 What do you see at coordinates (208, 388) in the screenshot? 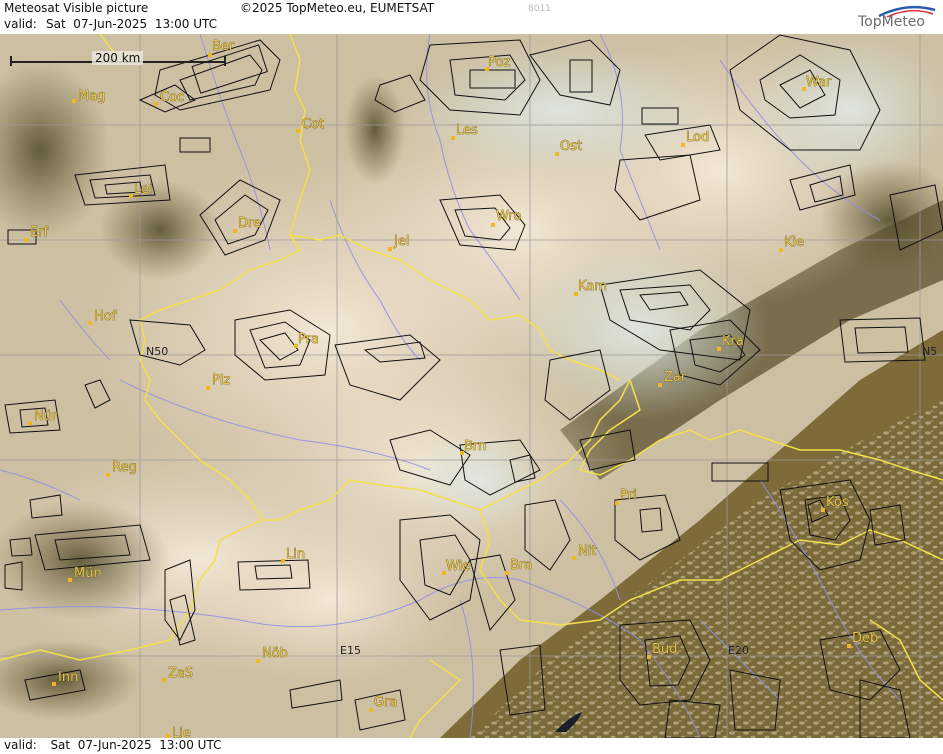
I see `city-marker-plz` at bounding box center [208, 388].